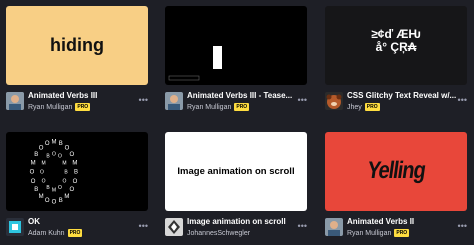  Describe the element at coordinates (54, 173) in the screenshot. I see `boom-ring-graphic: BOOMBOOMBOOMBOO M BOOMBOOMBOOMB O OM` at that location.